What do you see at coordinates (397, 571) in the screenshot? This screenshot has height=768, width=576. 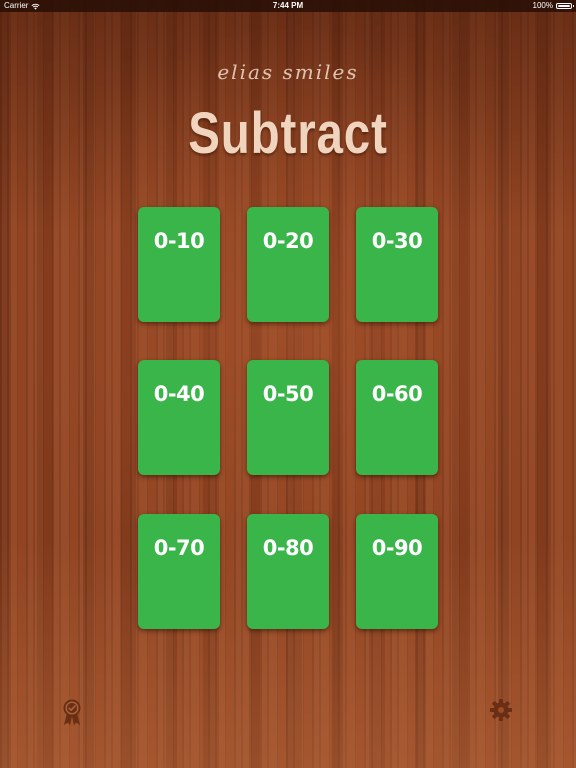 I see `range-card-0-90: 0-90` at bounding box center [397, 571].